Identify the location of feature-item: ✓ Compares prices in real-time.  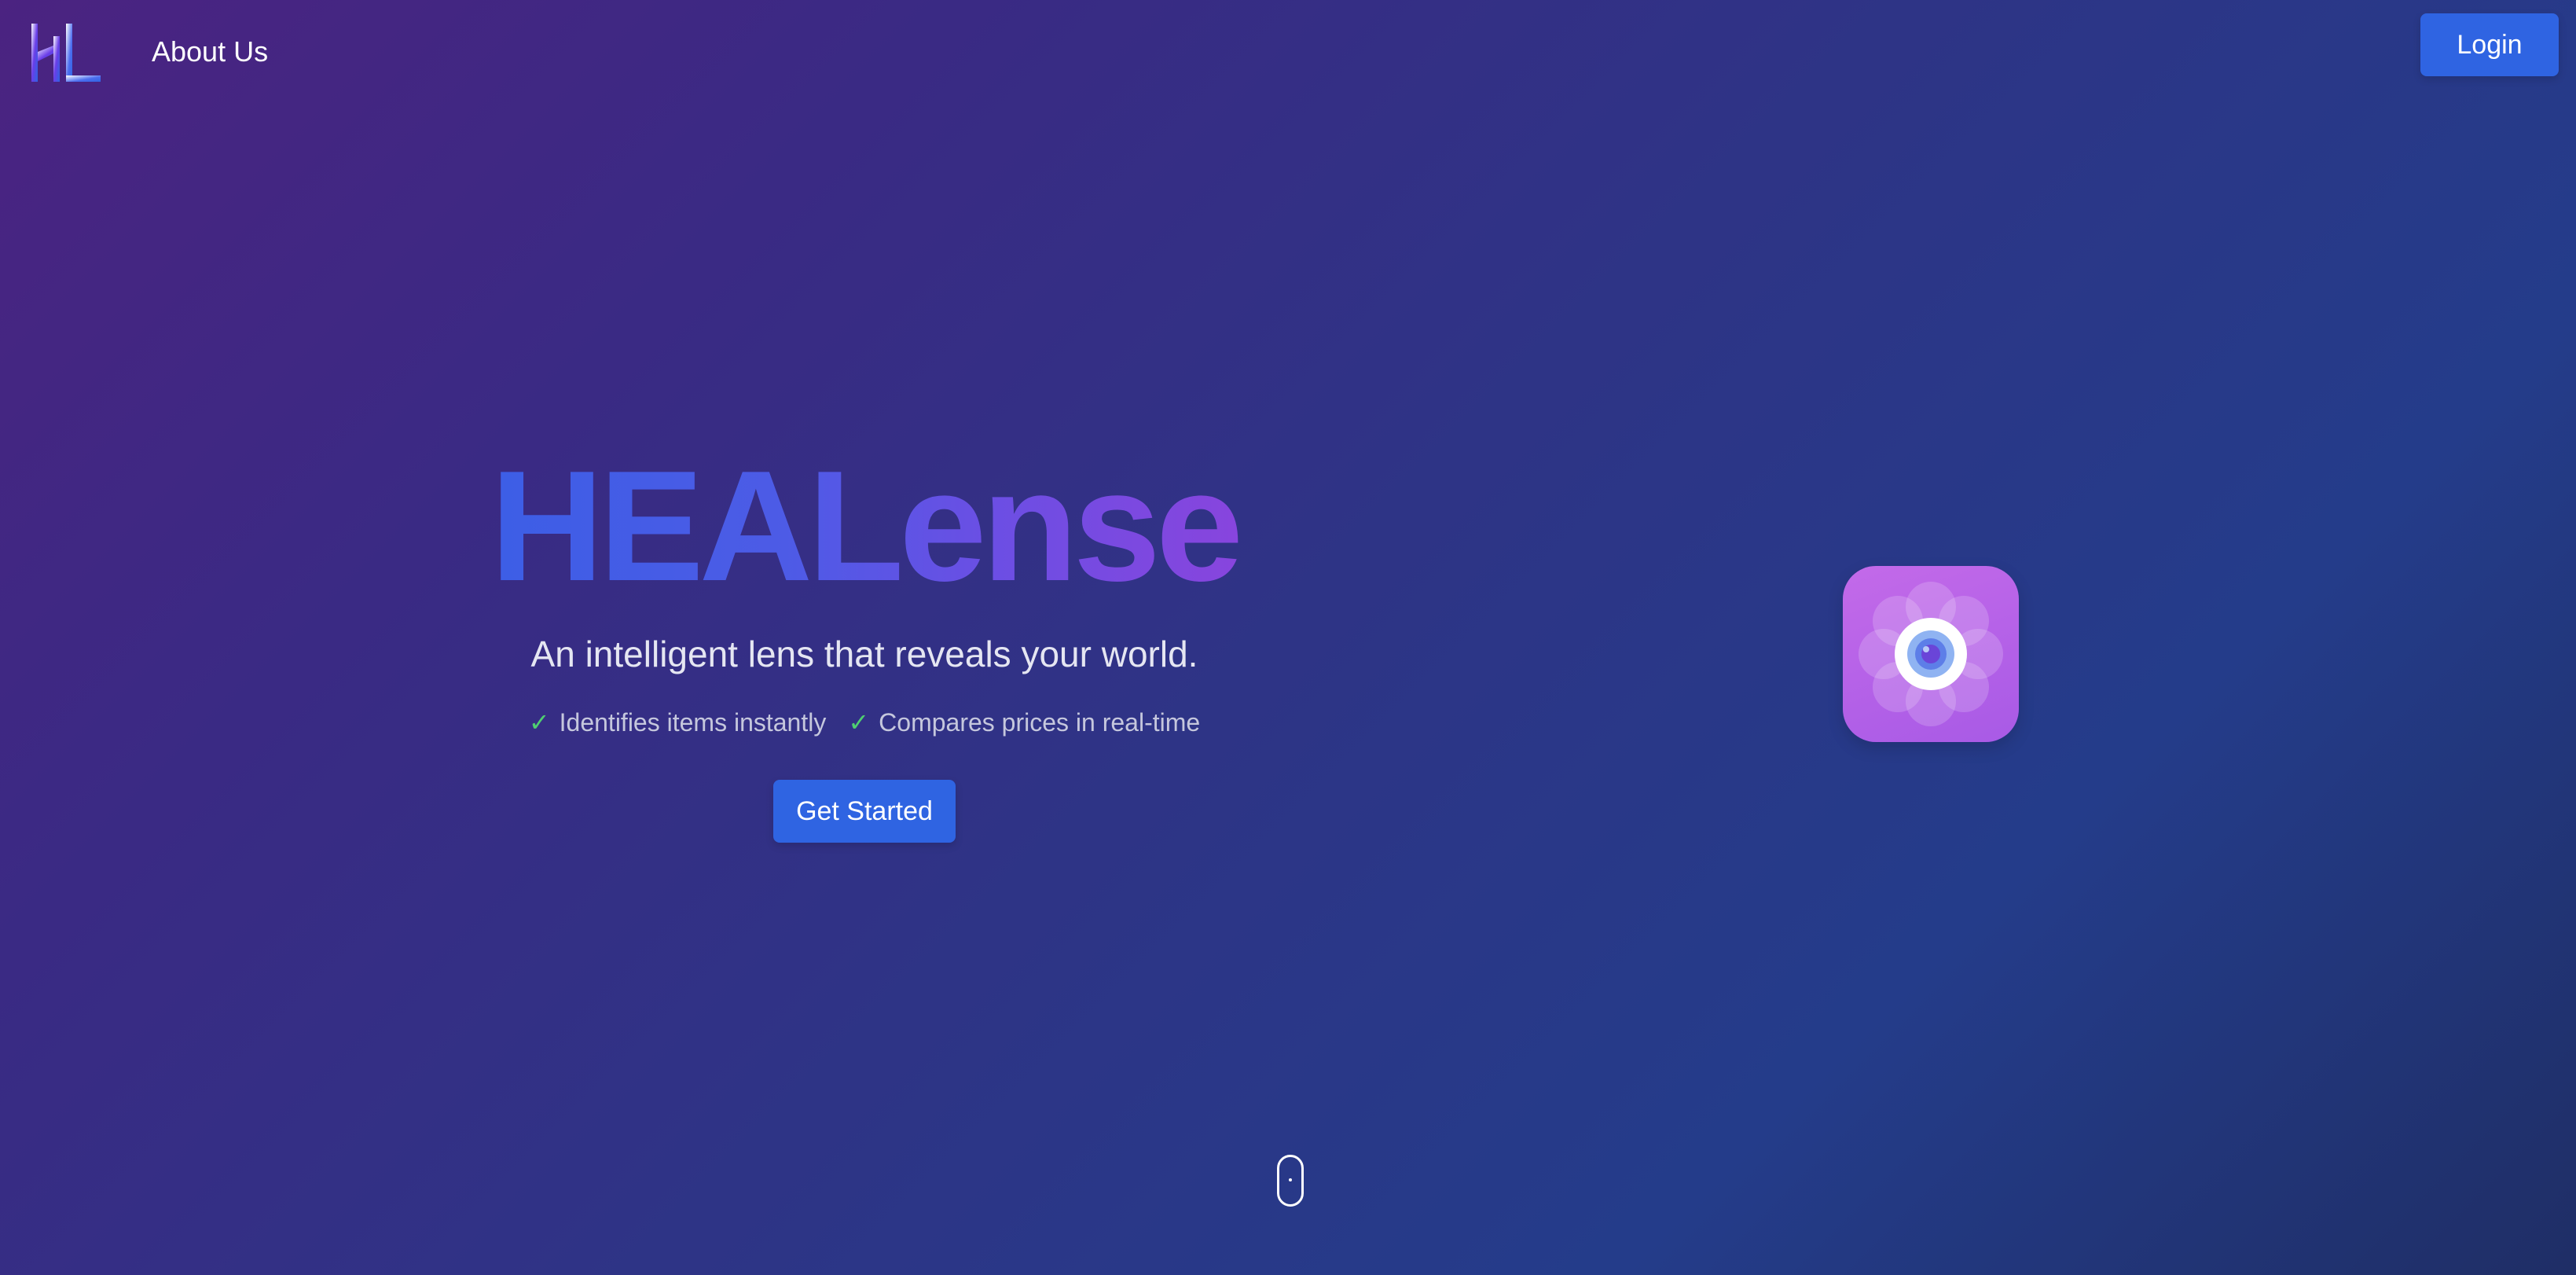
(1024, 722).